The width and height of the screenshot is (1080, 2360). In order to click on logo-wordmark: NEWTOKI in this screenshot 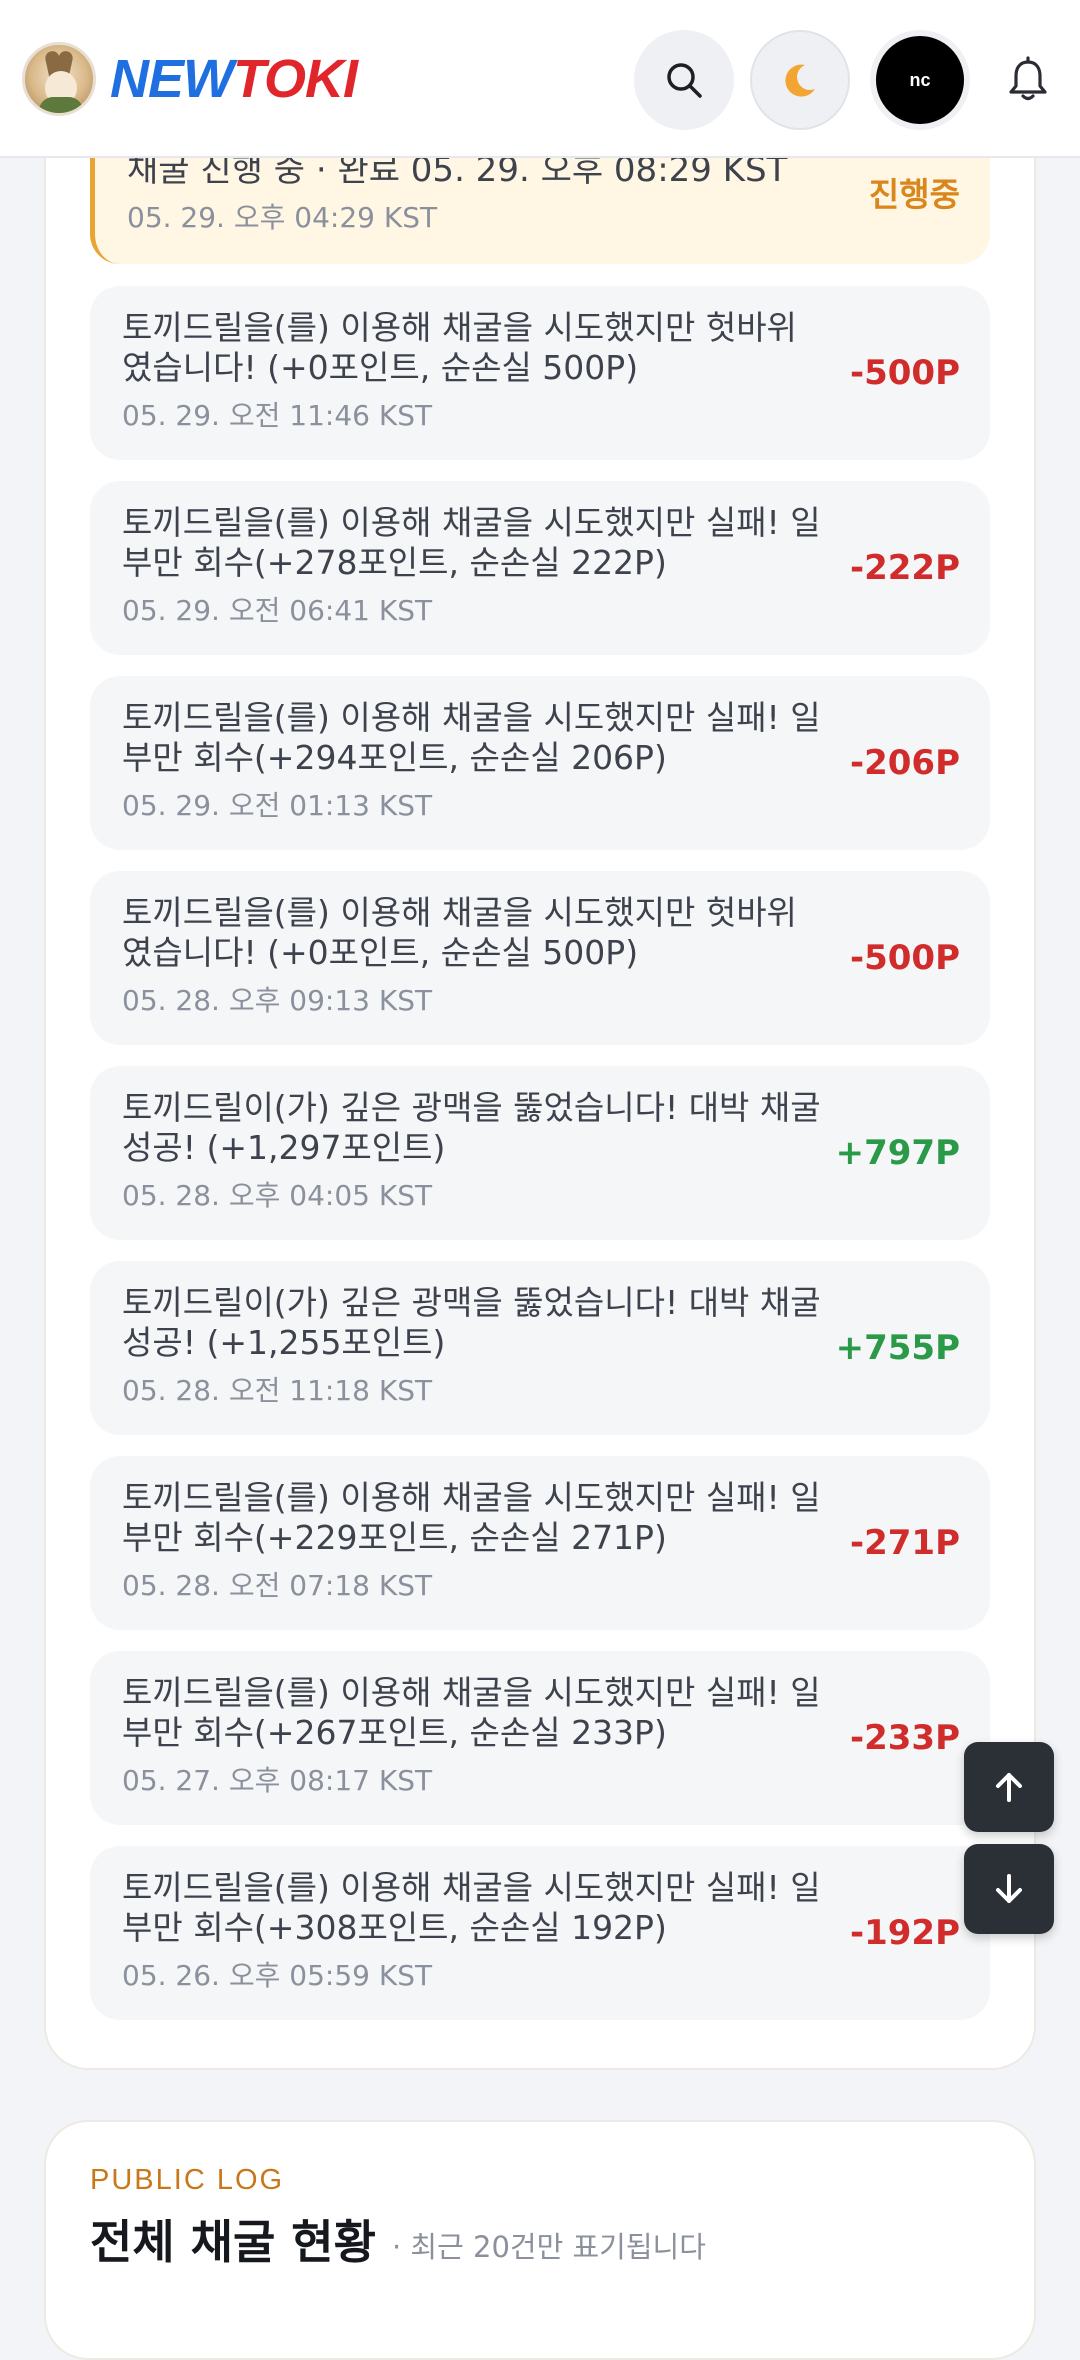, I will do `click(234, 79)`.